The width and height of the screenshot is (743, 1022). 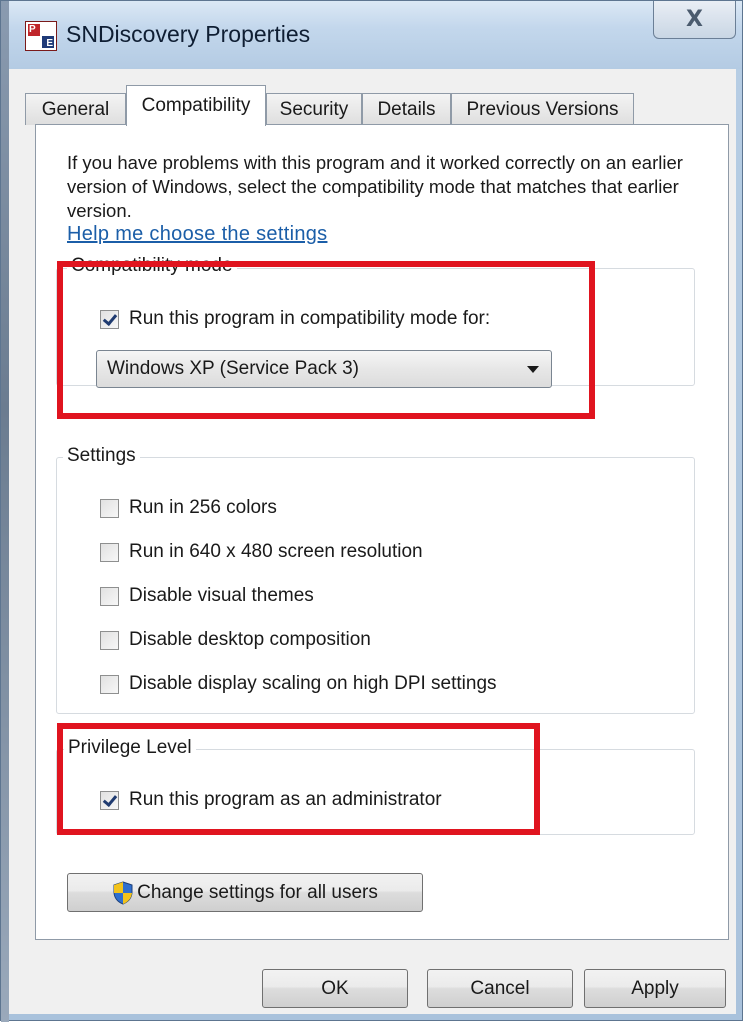 I want to click on settings-label: Settings, so click(x=101, y=456).